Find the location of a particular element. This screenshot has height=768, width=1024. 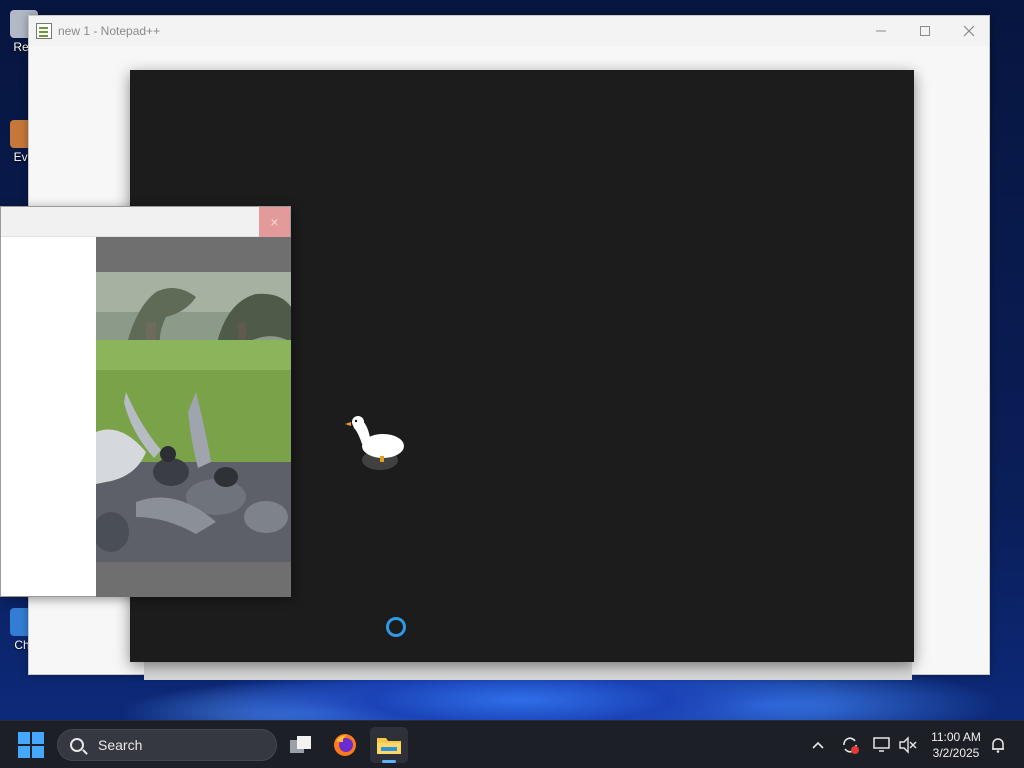

active-app-indicator is located at coordinates (389, 761).